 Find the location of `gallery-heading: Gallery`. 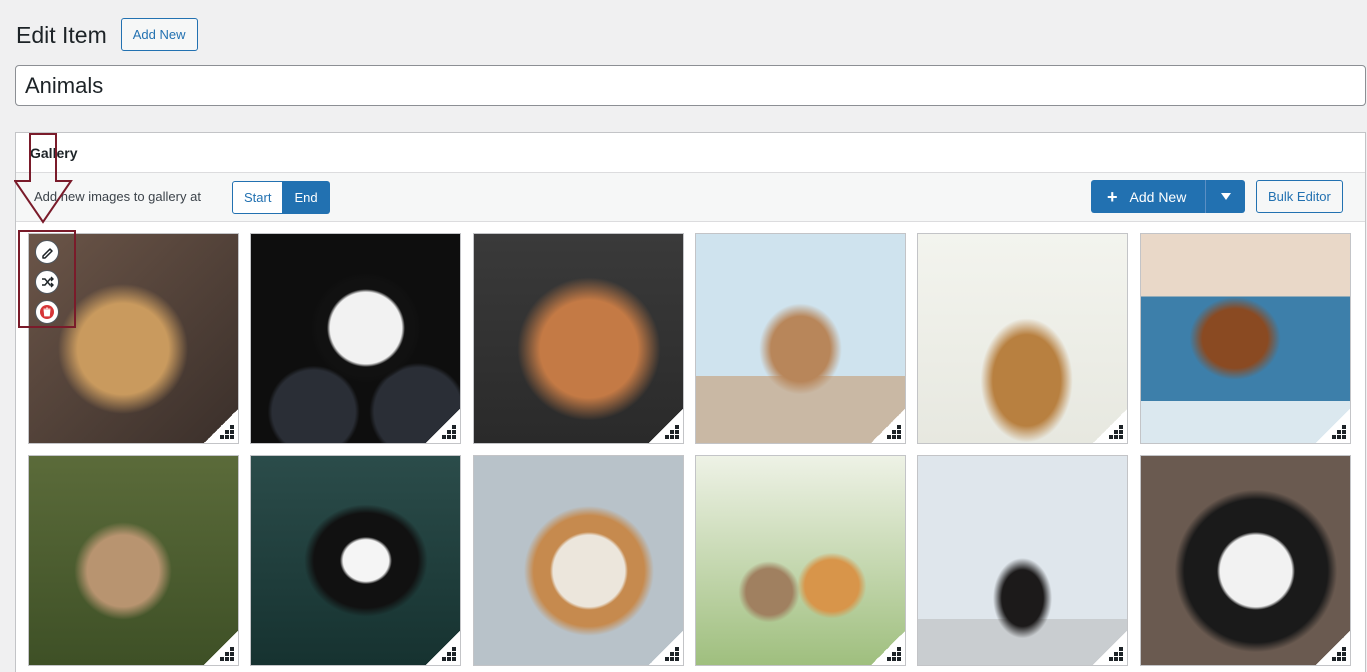

gallery-heading: Gallery is located at coordinates (690, 153).